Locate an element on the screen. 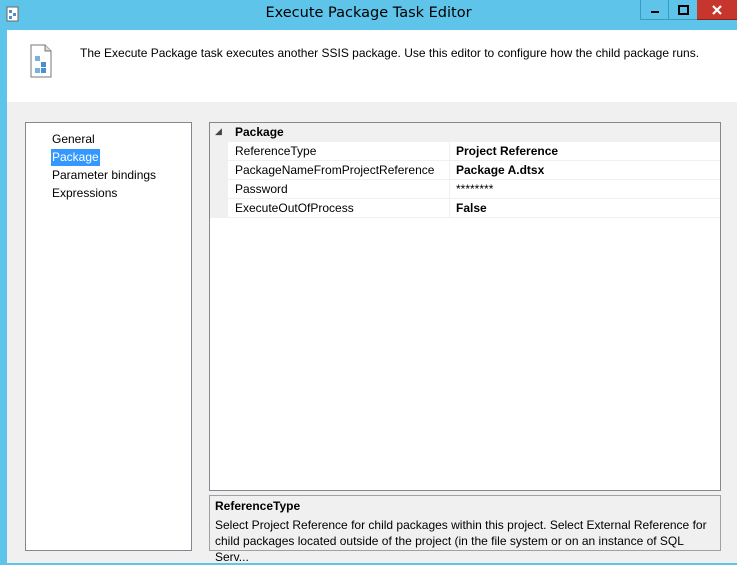 This screenshot has width=737, height=565. property-row-reference-type: ReferenceType Project Reference is located at coordinates (474, 151).